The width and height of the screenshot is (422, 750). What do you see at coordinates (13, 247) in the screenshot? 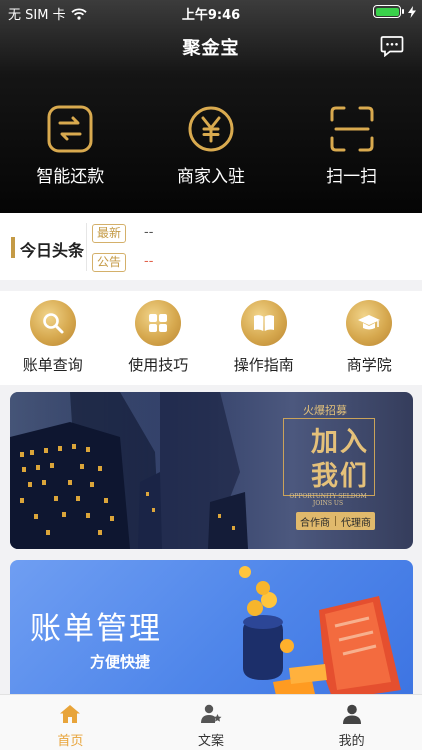
I see `headline-accent-bar` at bounding box center [13, 247].